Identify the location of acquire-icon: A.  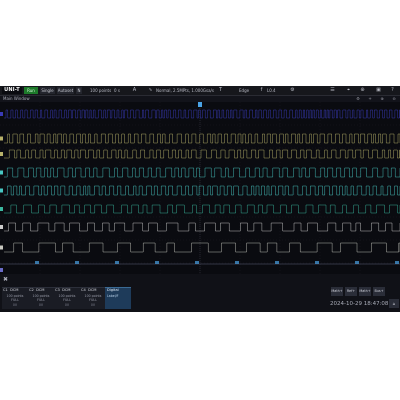
(134, 90).